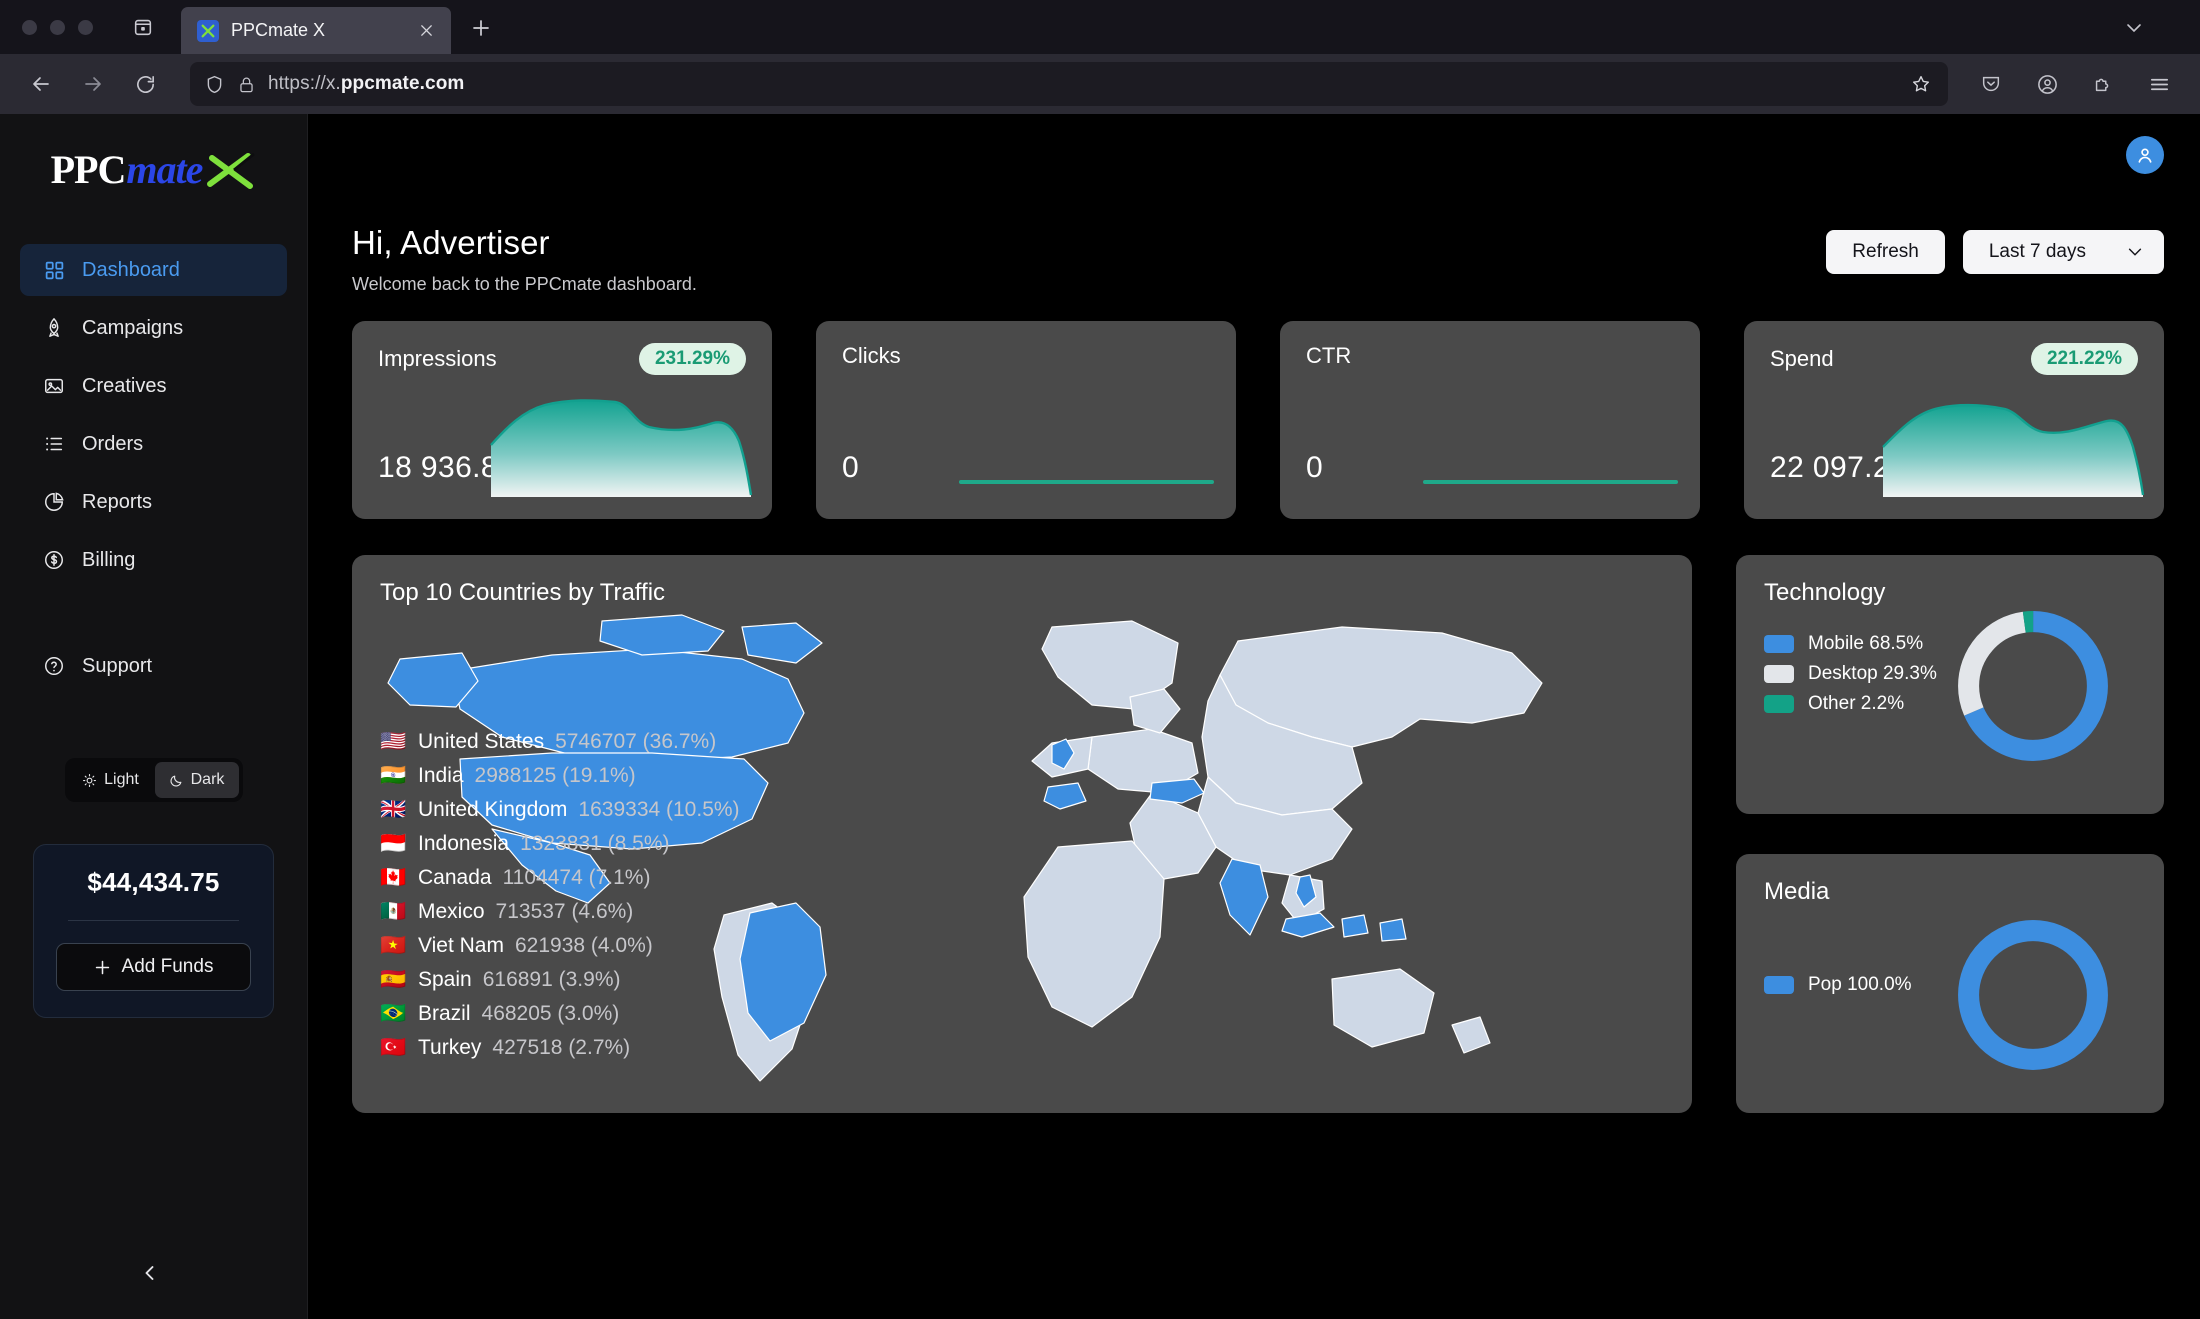  I want to click on kpi-label: Spend, so click(1802, 358).